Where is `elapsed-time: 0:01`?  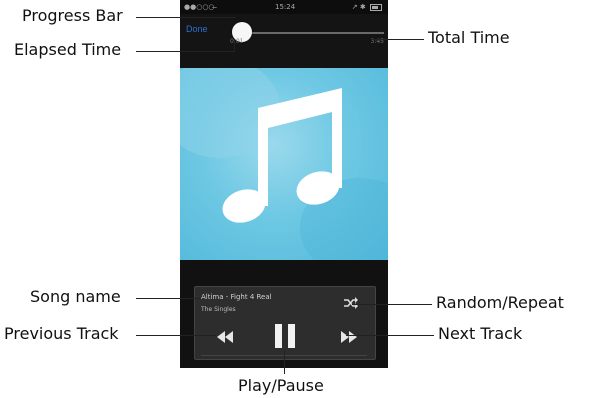 elapsed-time: 0:01 is located at coordinates (237, 41).